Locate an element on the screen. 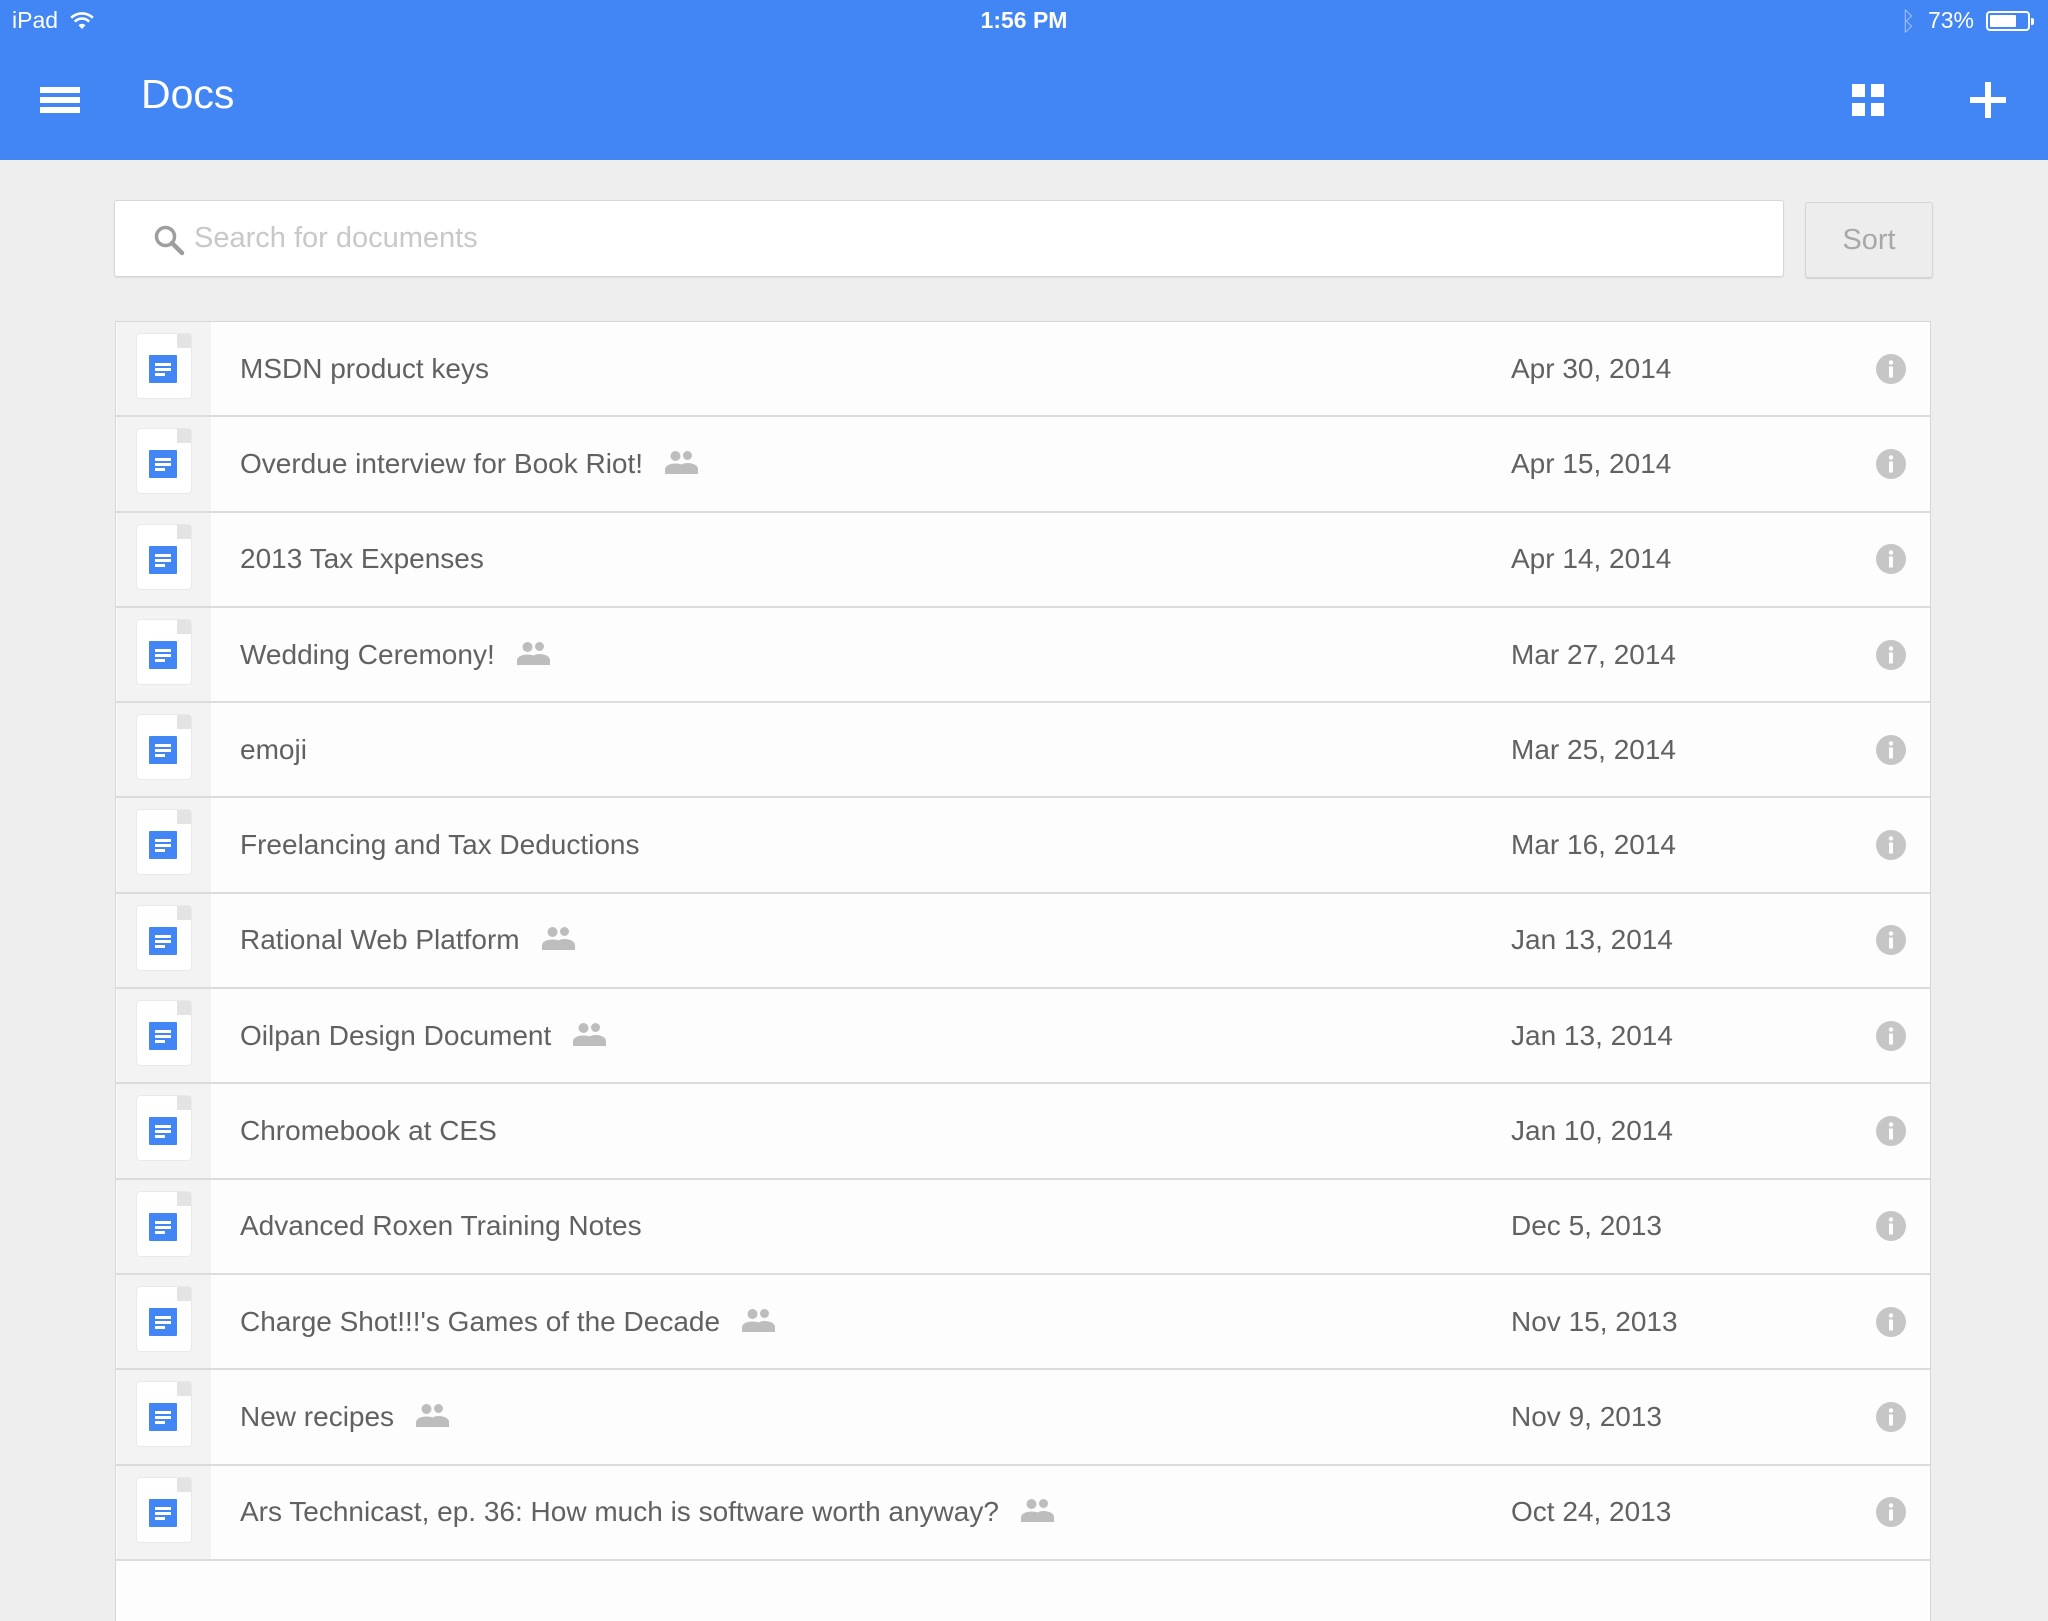  document-title-wrap: Wedding Ceremony! is located at coordinates (395, 654).